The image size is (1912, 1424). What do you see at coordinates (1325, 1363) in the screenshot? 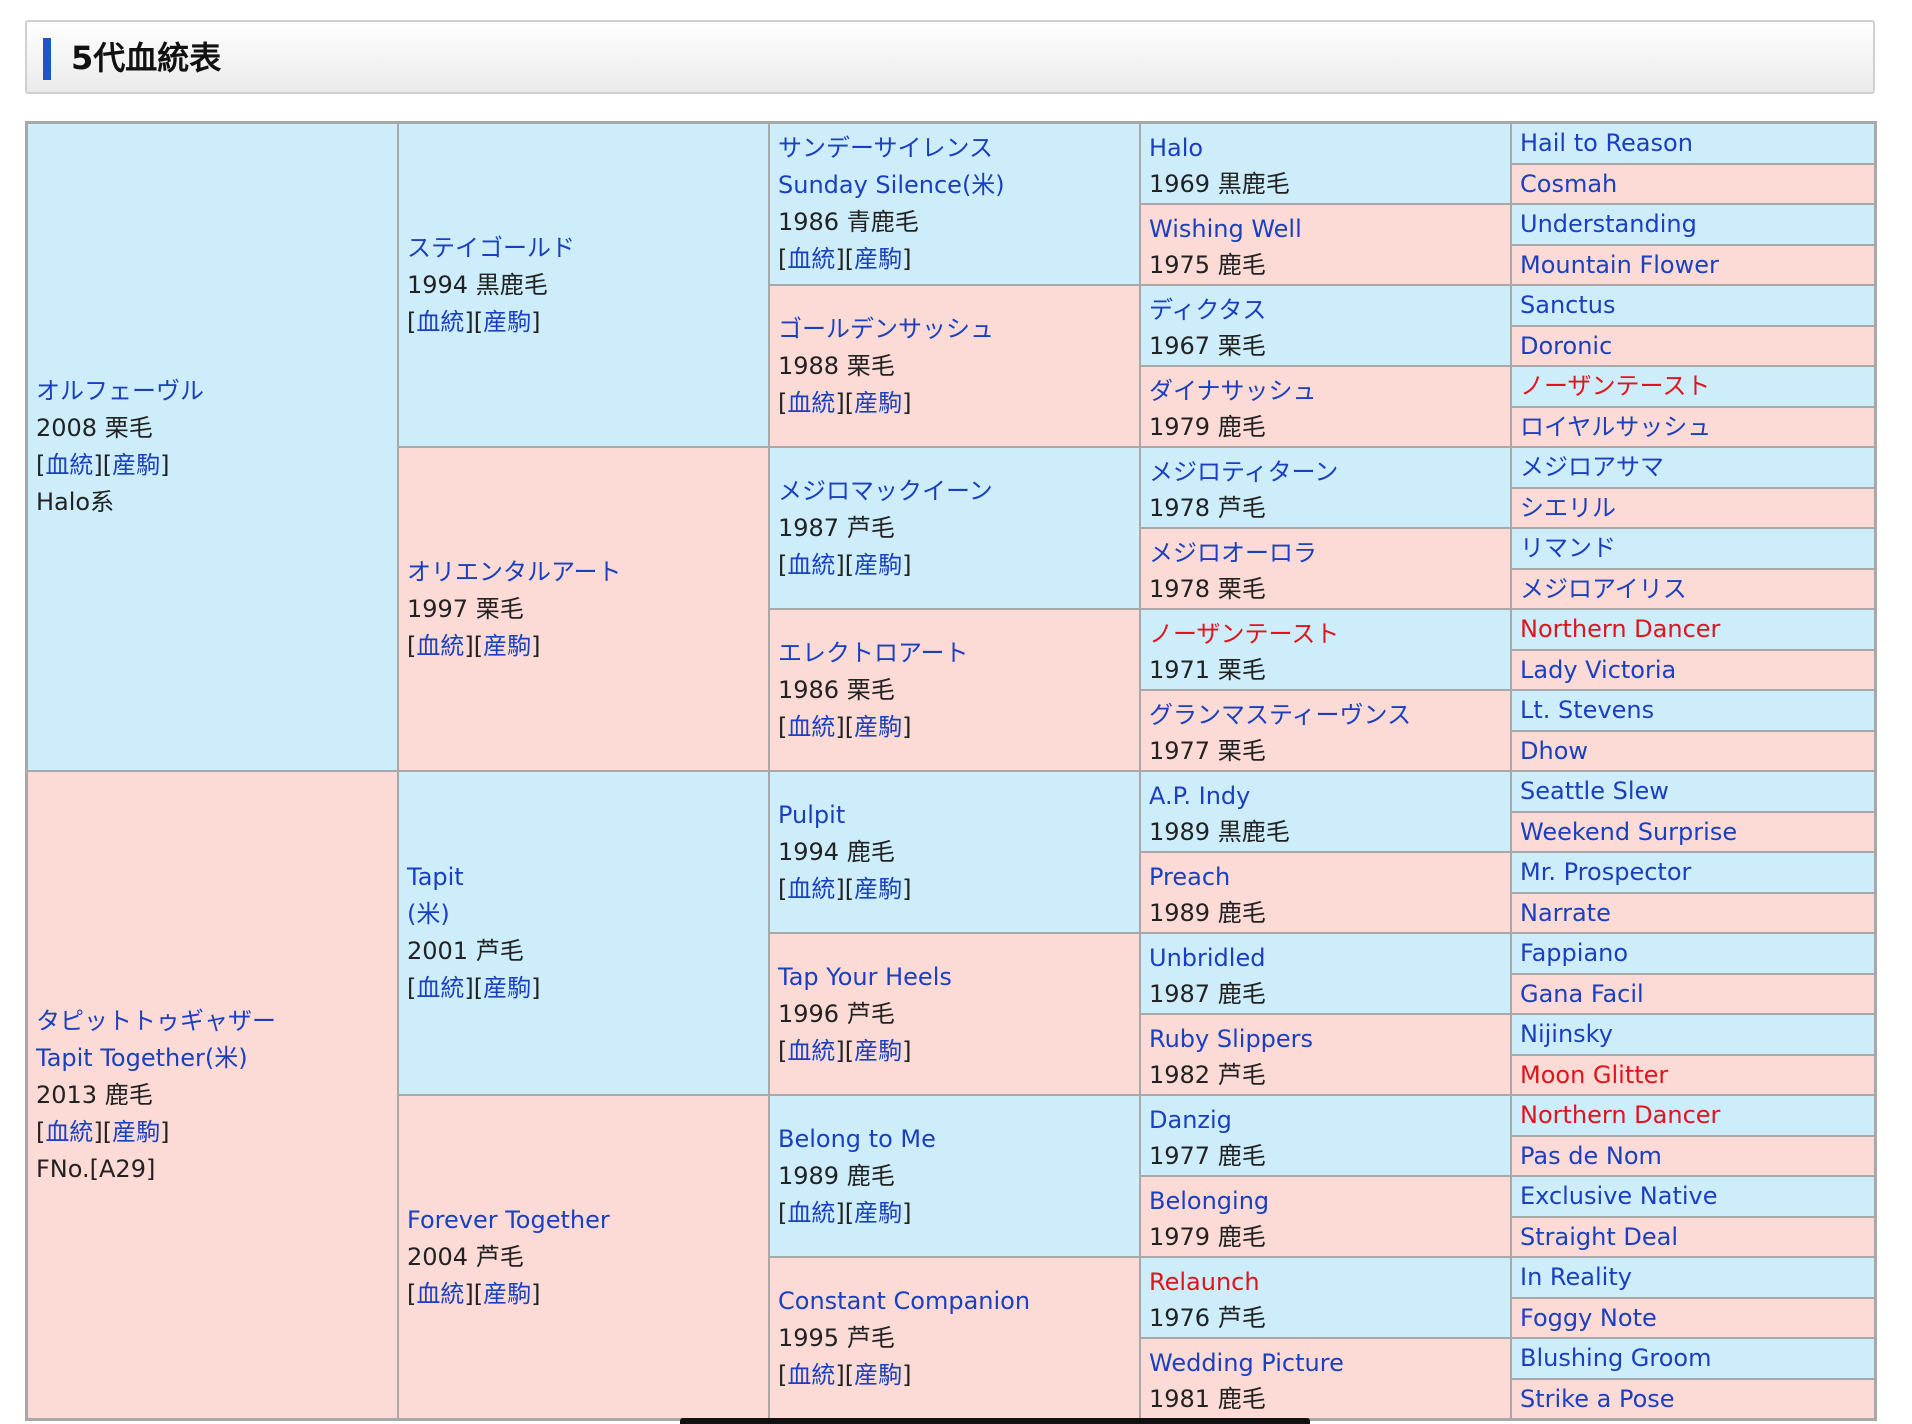
I see `horse-name-link: Wedding Picture` at bounding box center [1325, 1363].